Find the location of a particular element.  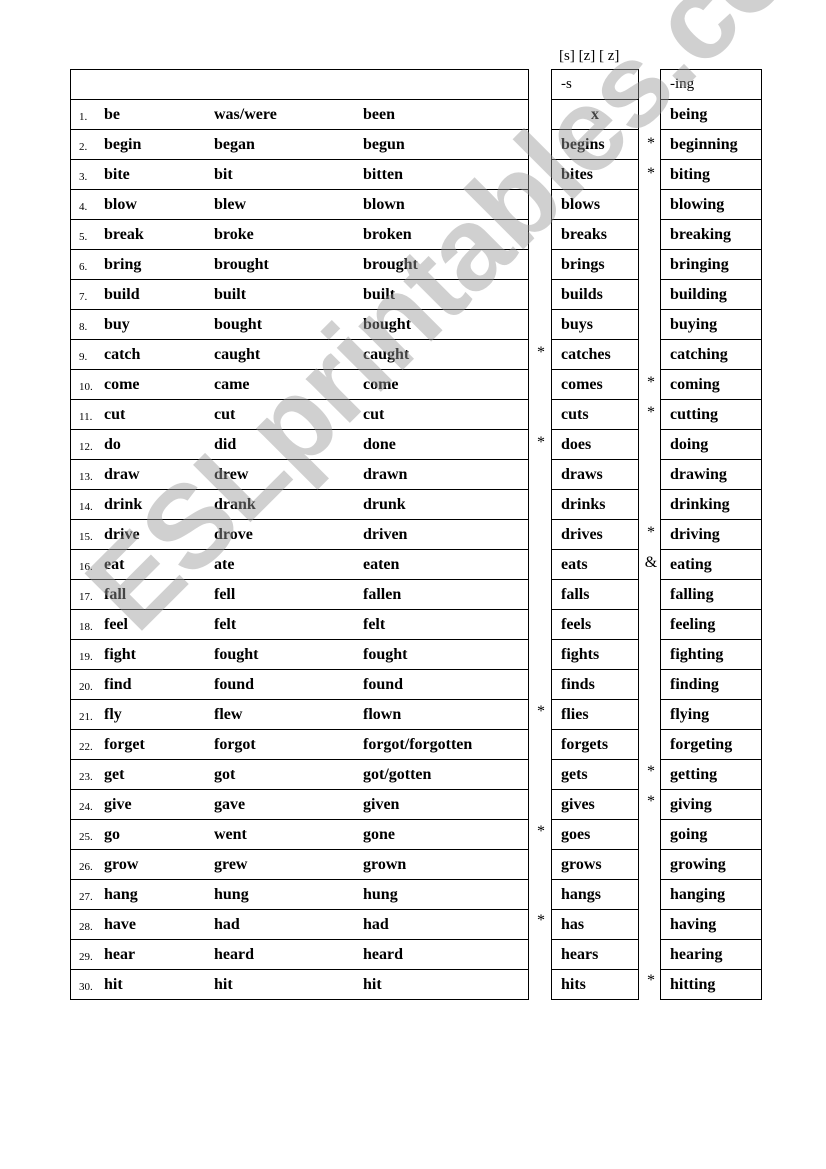

verb-number: 22. is located at coordinates (86, 747).